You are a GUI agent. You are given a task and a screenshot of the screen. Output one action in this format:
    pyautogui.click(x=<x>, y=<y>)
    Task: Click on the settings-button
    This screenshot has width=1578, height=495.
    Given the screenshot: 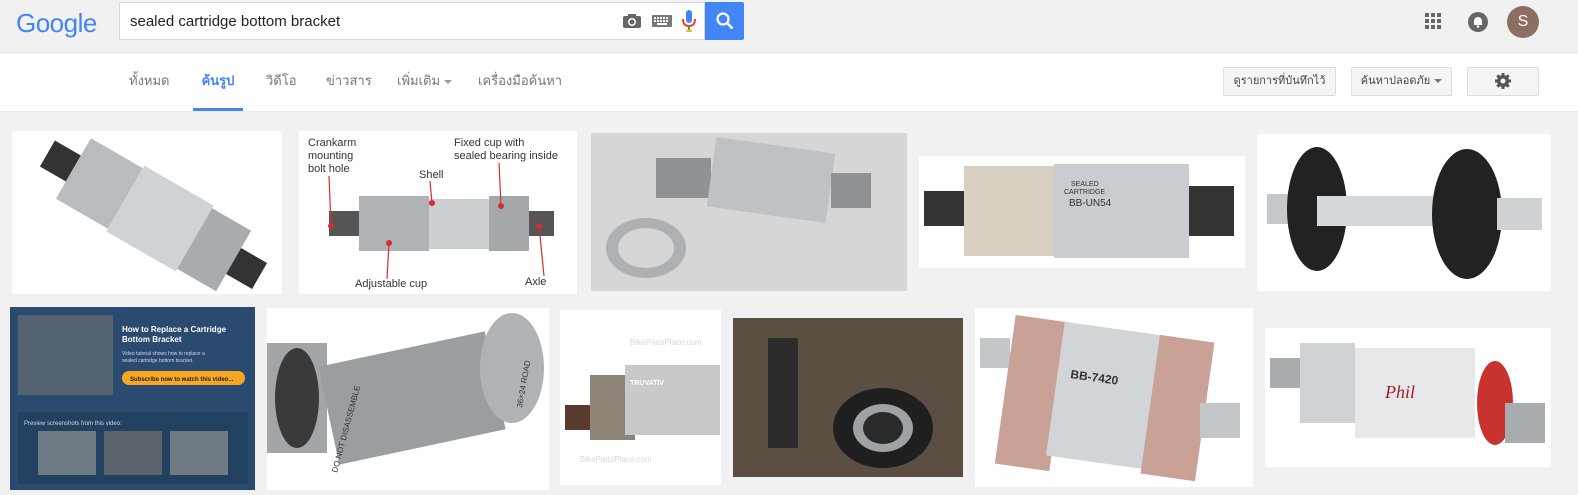 What is the action you would take?
    pyautogui.click(x=1503, y=81)
    